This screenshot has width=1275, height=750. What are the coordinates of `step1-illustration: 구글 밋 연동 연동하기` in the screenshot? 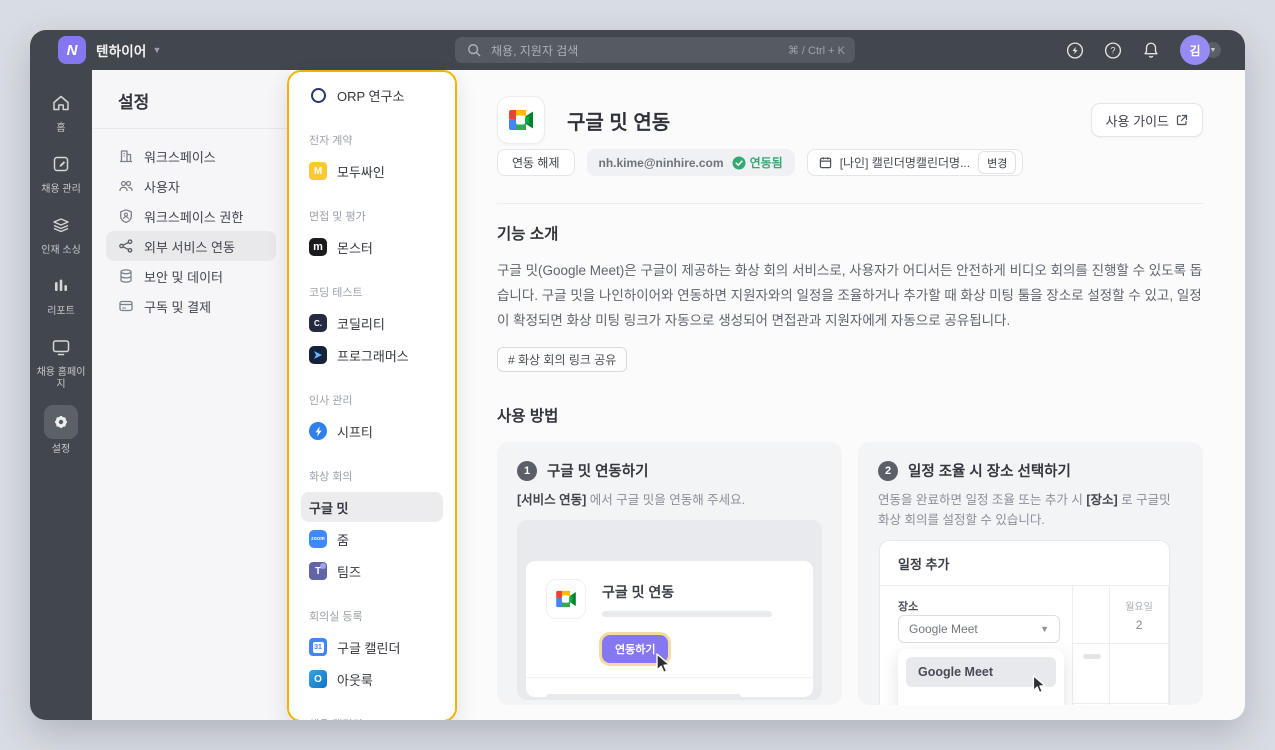 It's located at (669, 610).